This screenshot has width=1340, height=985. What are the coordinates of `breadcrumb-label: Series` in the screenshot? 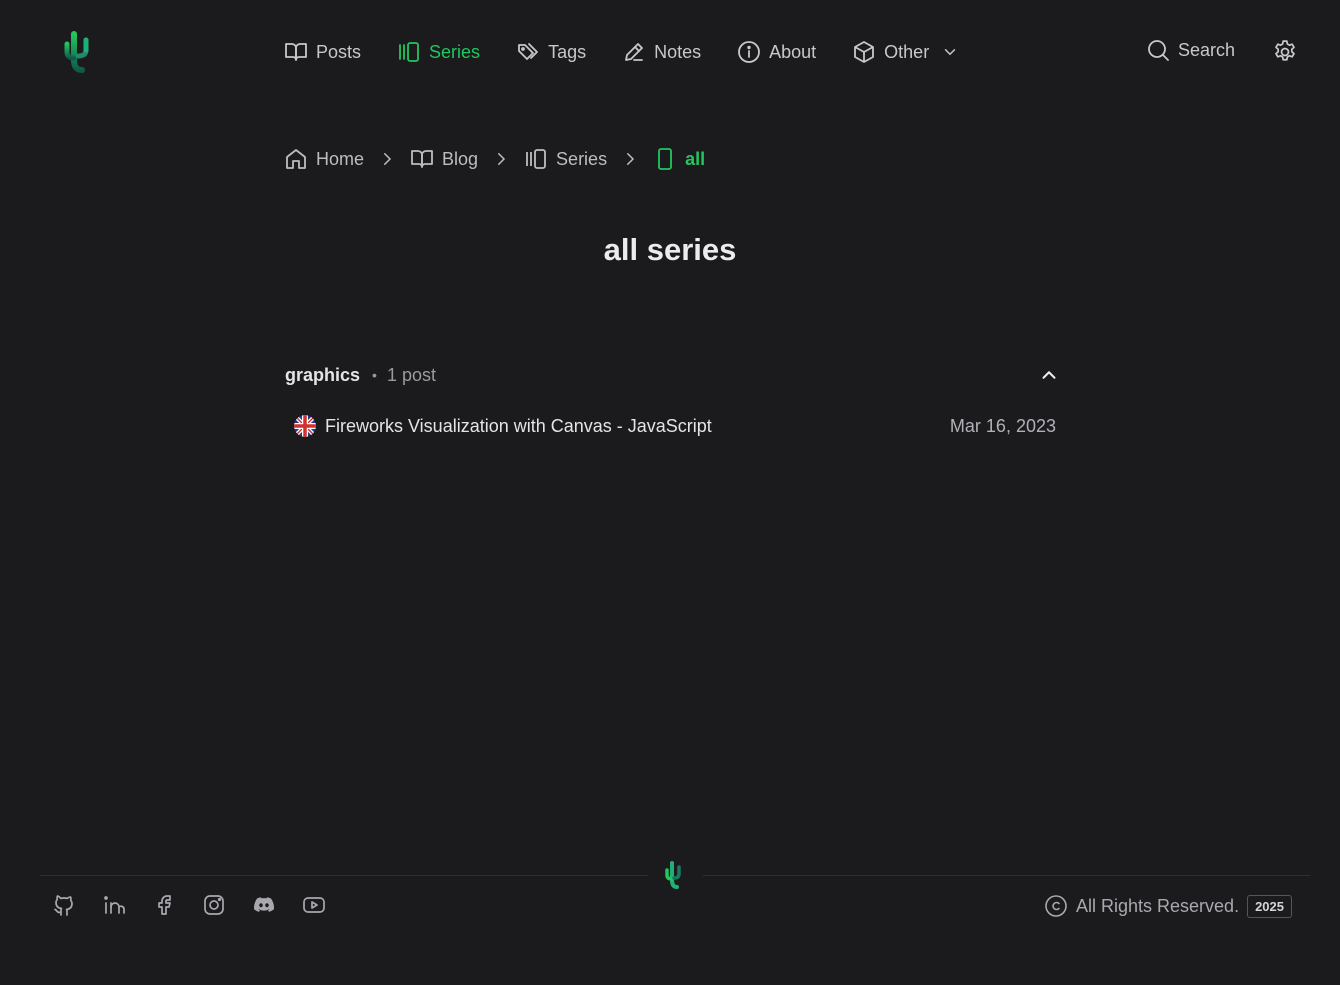 It's located at (582, 158).